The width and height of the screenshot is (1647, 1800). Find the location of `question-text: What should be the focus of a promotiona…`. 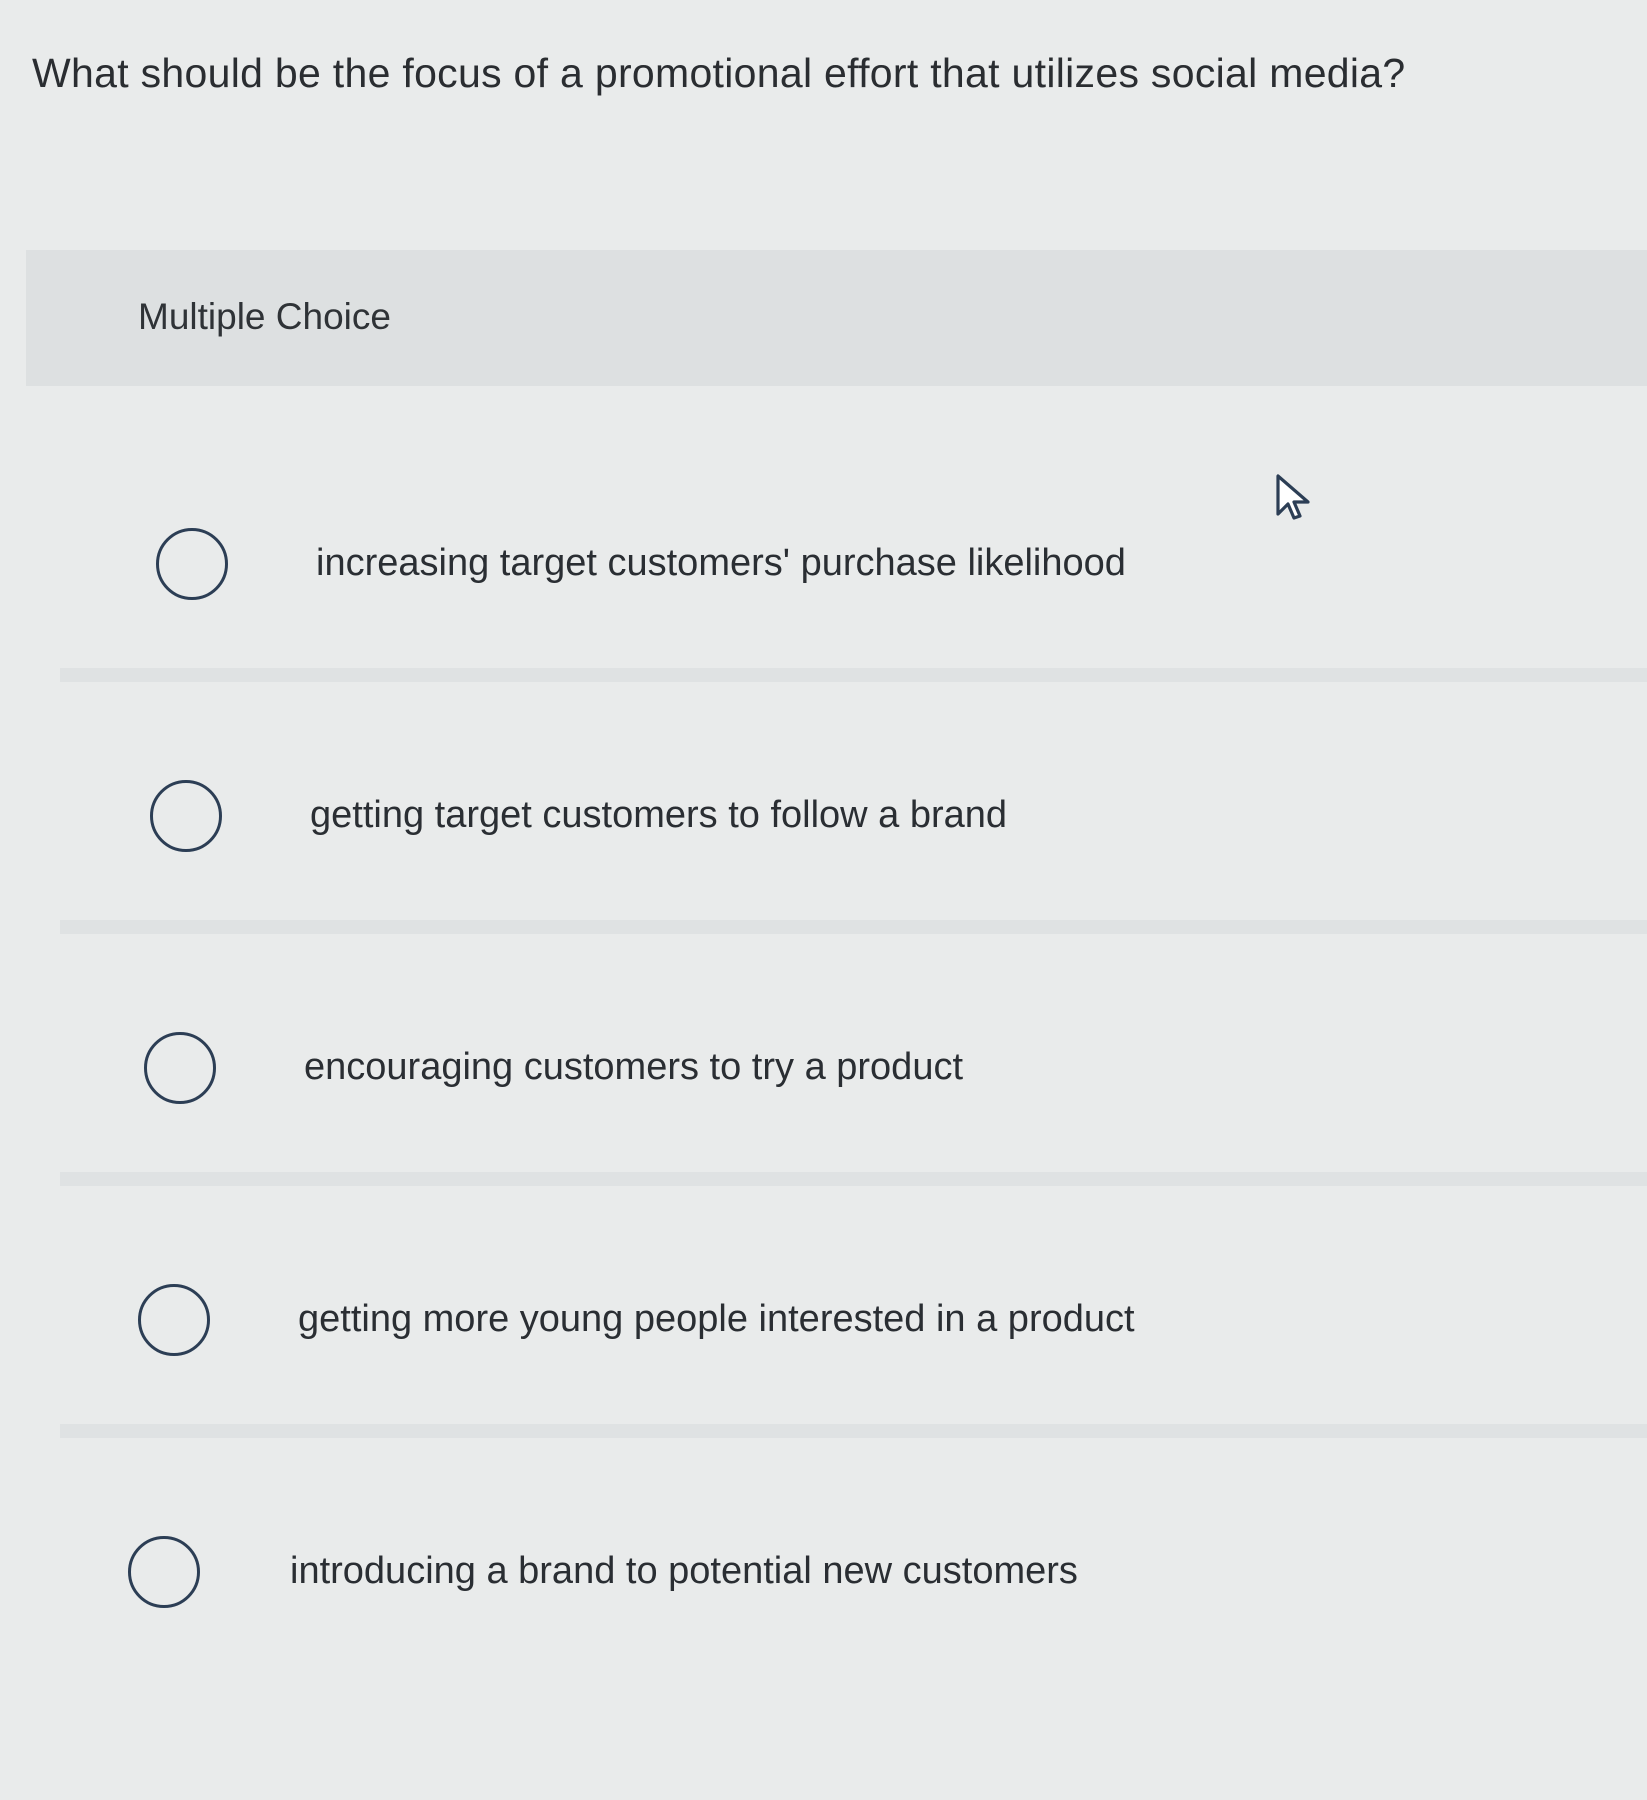

question-text: What should be the focus of a promotiona… is located at coordinates (719, 73).